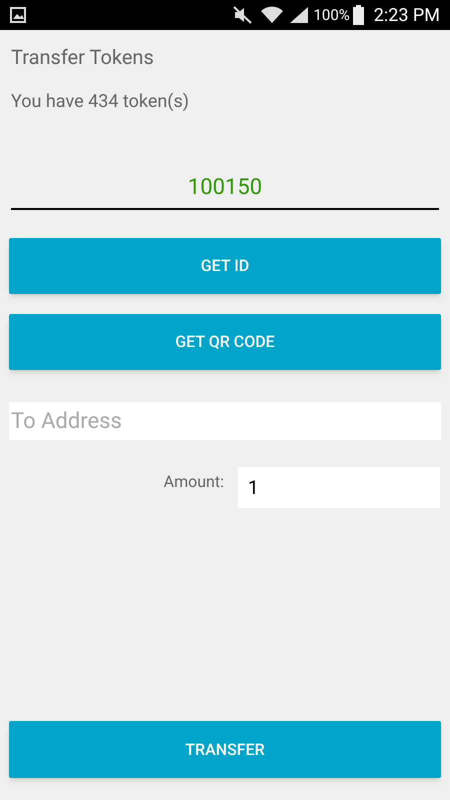 This screenshot has height=800, width=450. I want to click on balance-text: You have 434 token(s), so click(100, 101).